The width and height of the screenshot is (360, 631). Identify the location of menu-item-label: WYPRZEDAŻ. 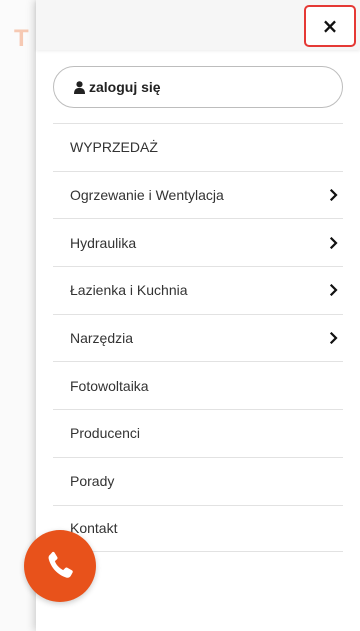
(114, 147).